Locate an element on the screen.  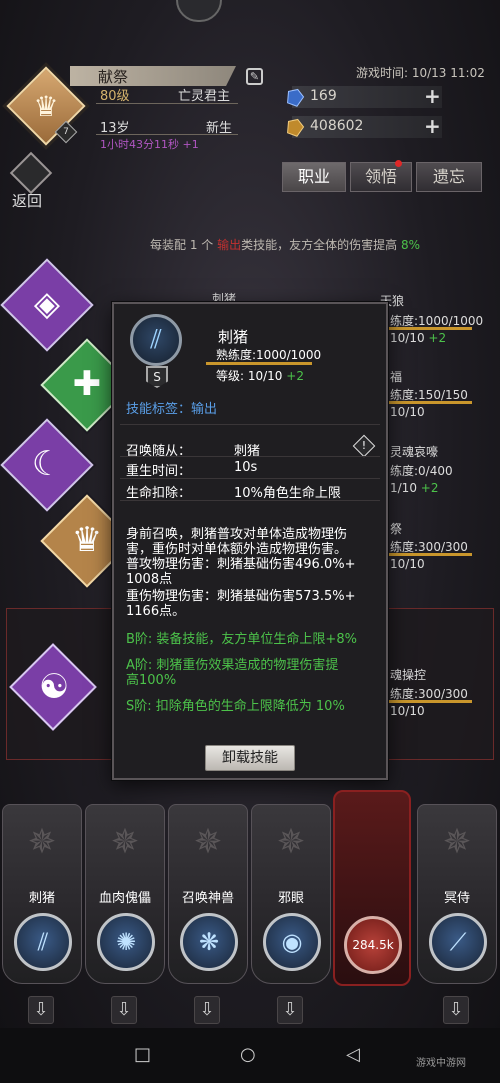
crown-icon: ♛ is located at coordinates (87, 540).